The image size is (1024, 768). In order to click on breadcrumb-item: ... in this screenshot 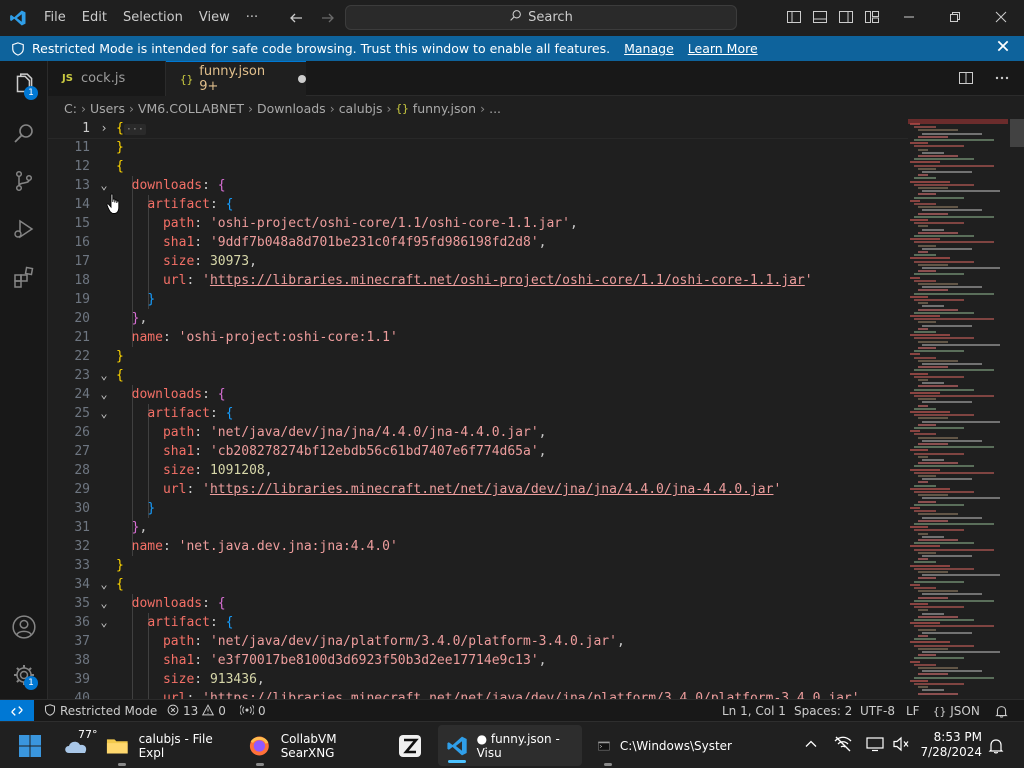, I will do `click(495, 108)`.